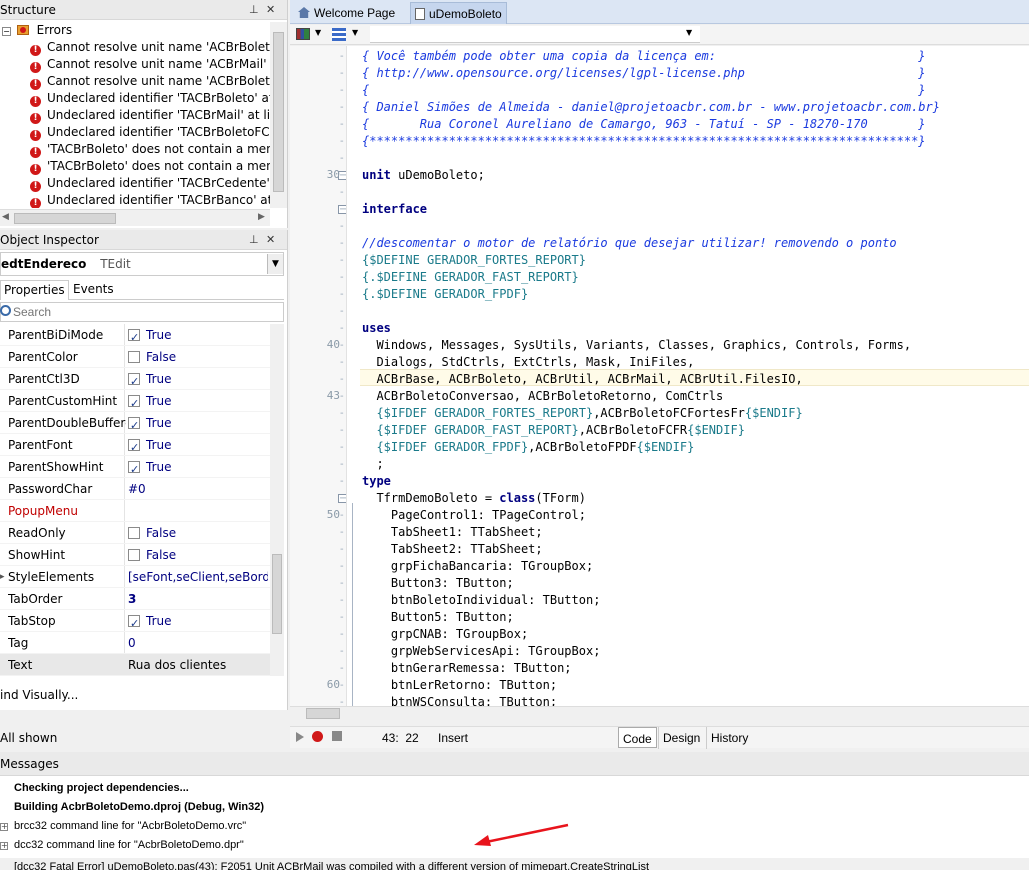  What do you see at coordinates (470, 277) in the screenshot?
I see `code-line: {.$DEFINE GERADOR_FAST_REPORT}` at bounding box center [470, 277].